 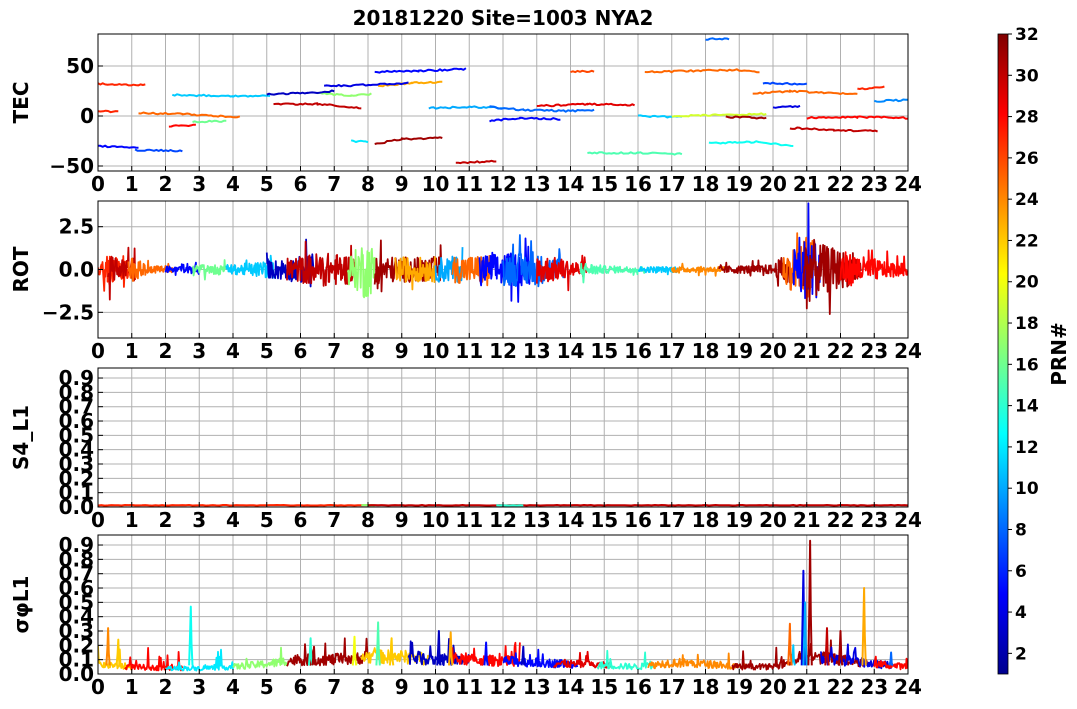 What do you see at coordinates (1027, 283) in the screenshot?
I see `colorbar-tick-label: 20` at bounding box center [1027, 283].